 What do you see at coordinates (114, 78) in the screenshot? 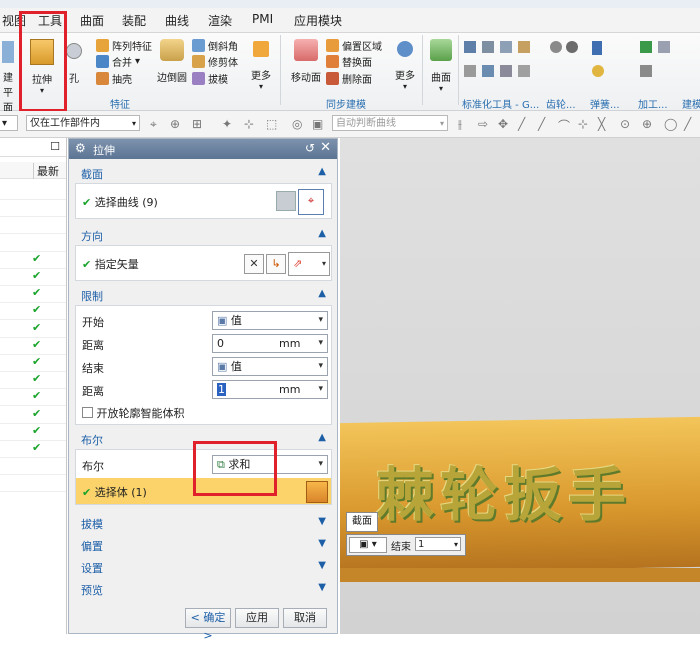
I see `shell-button: 抽壳` at bounding box center [114, 78].